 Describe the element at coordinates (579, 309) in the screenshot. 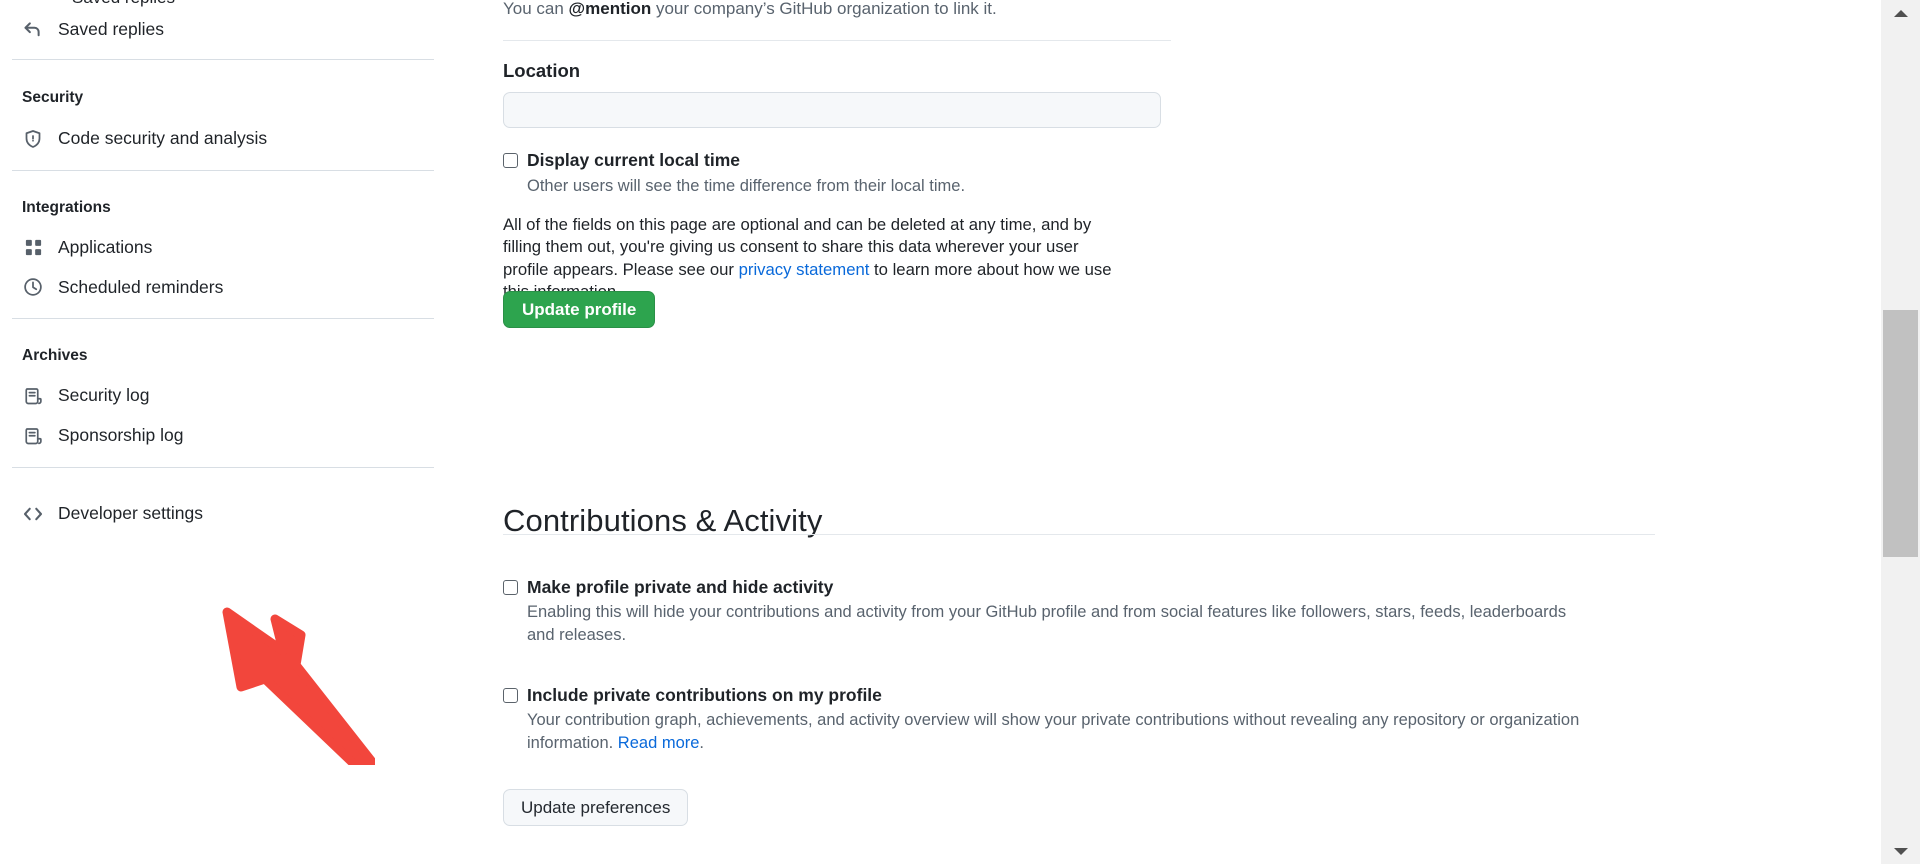

I see `update-profile-button: Update profile` at that location.